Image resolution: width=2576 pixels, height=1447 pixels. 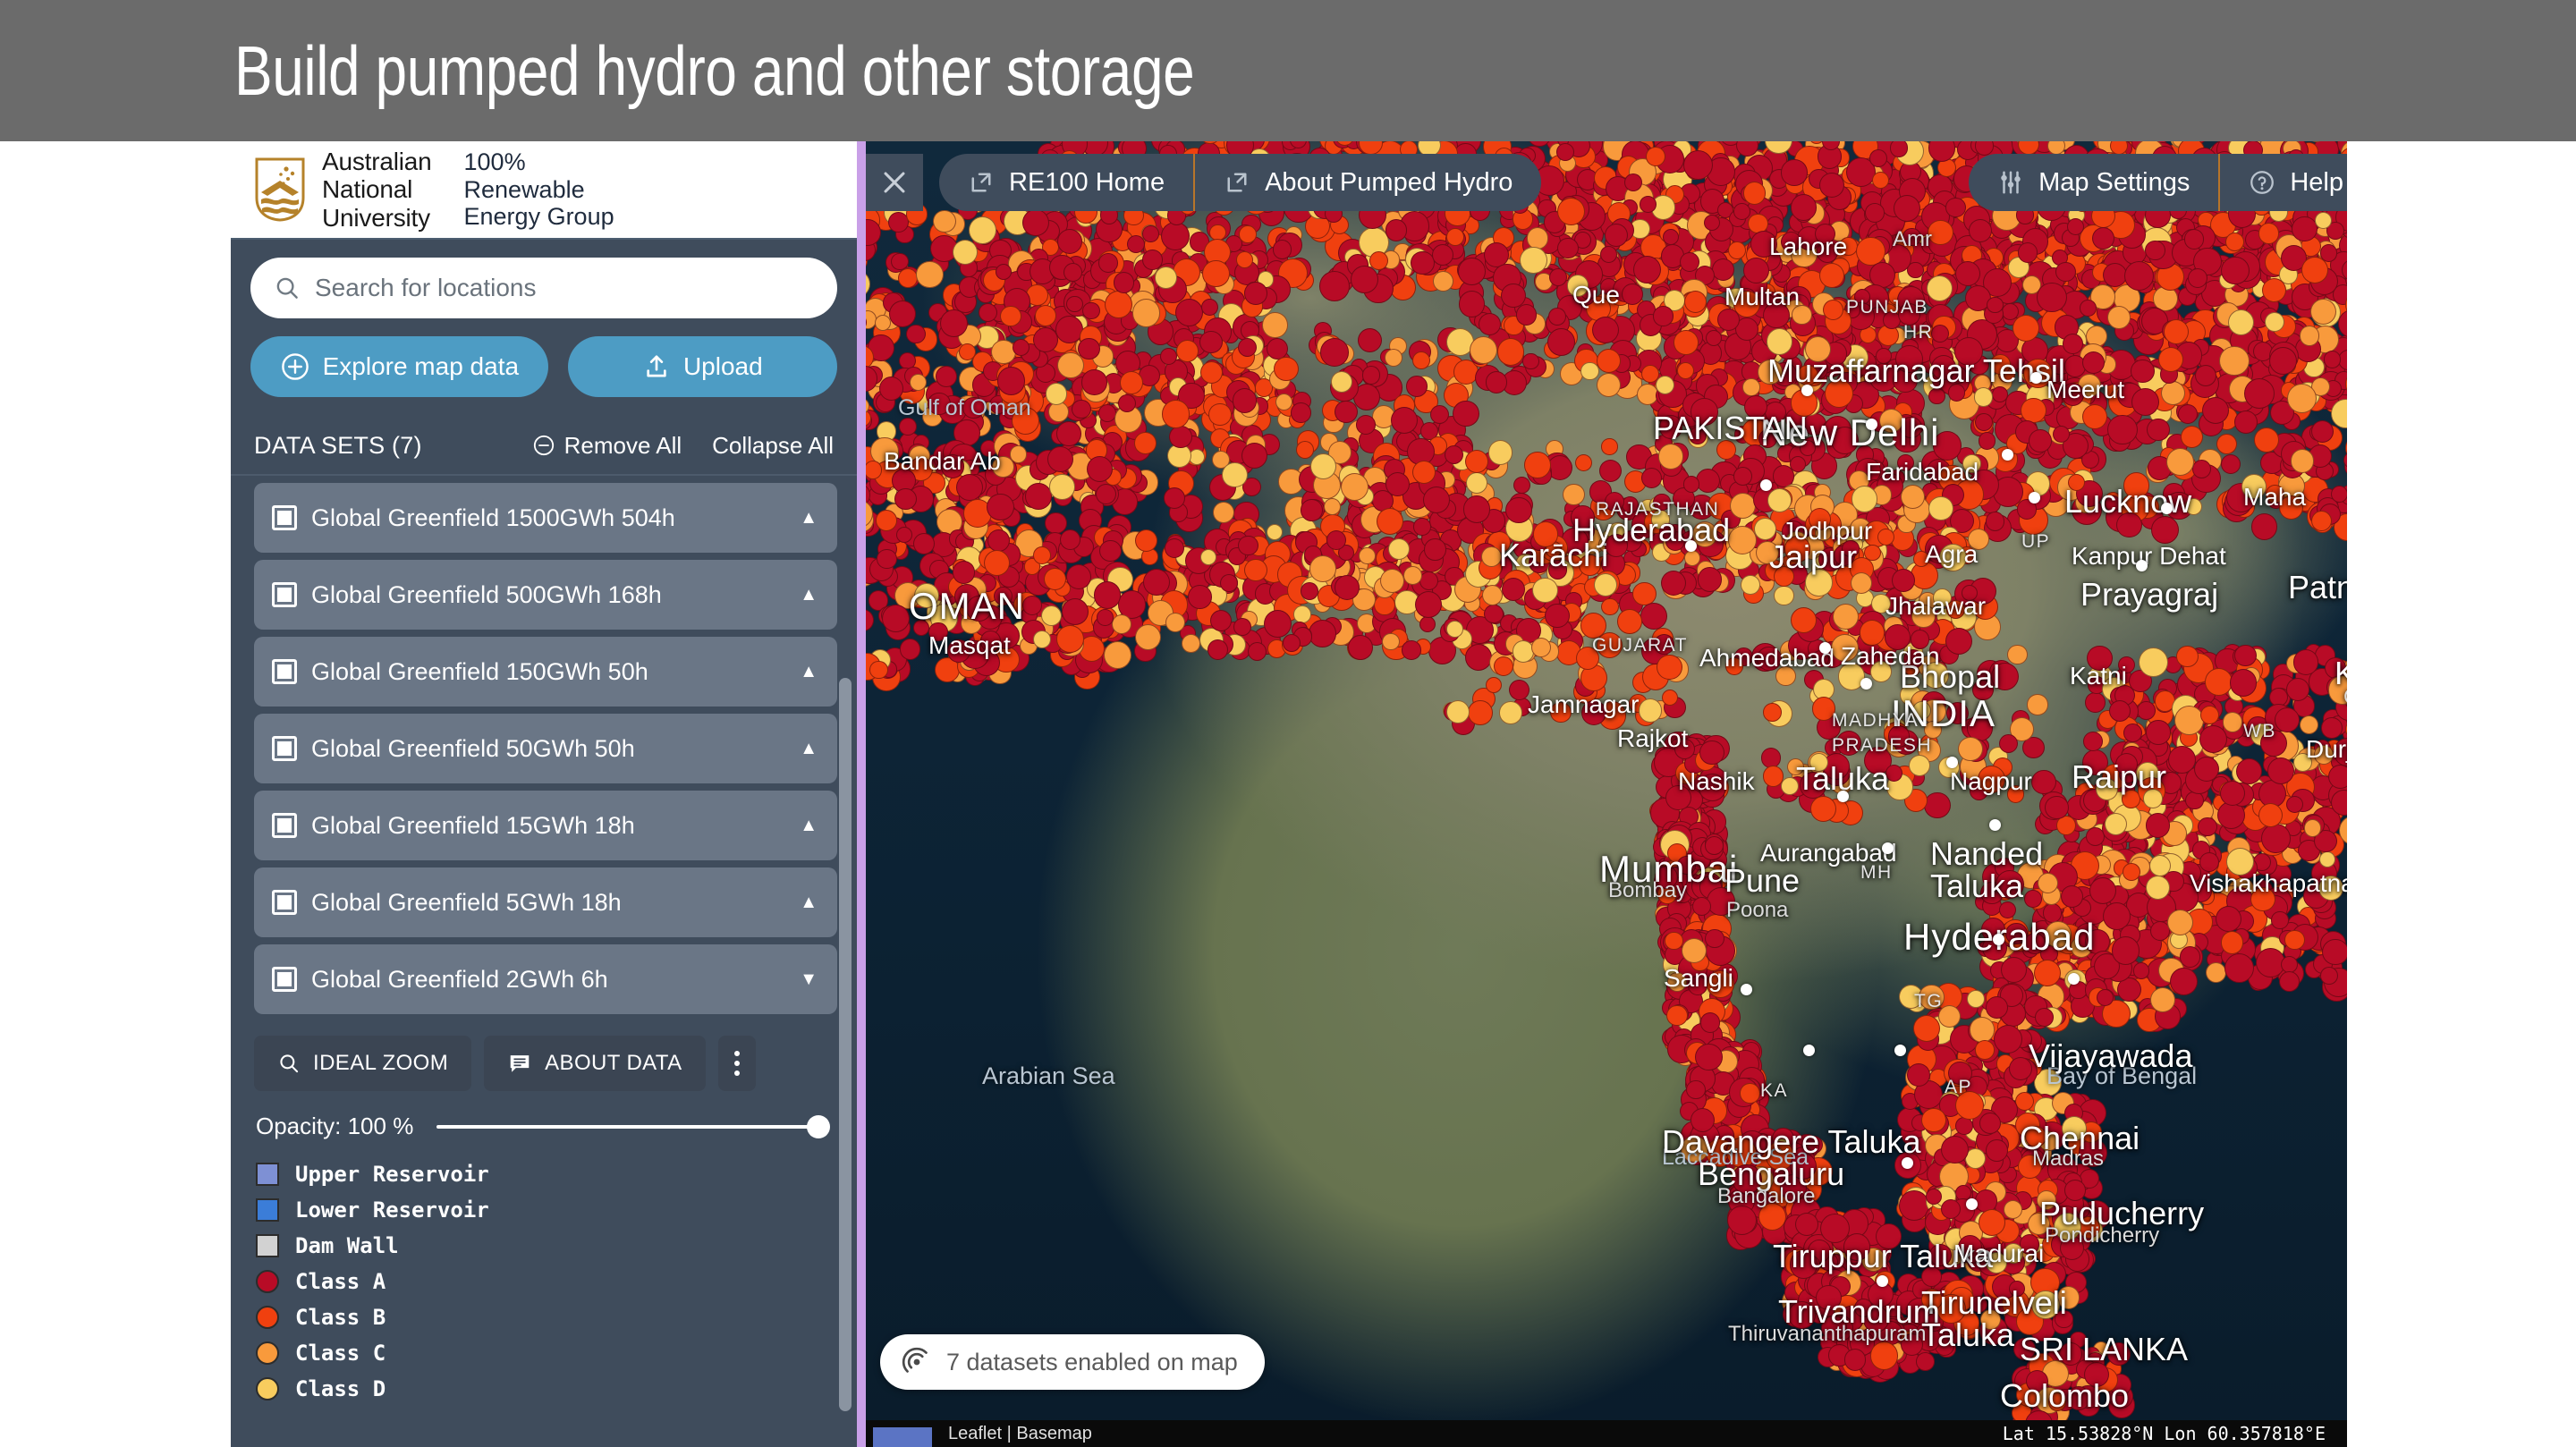 I want to click on dataset-item: Global Greenfield 15GWh 18h ▲, so click(x=545, y=825).